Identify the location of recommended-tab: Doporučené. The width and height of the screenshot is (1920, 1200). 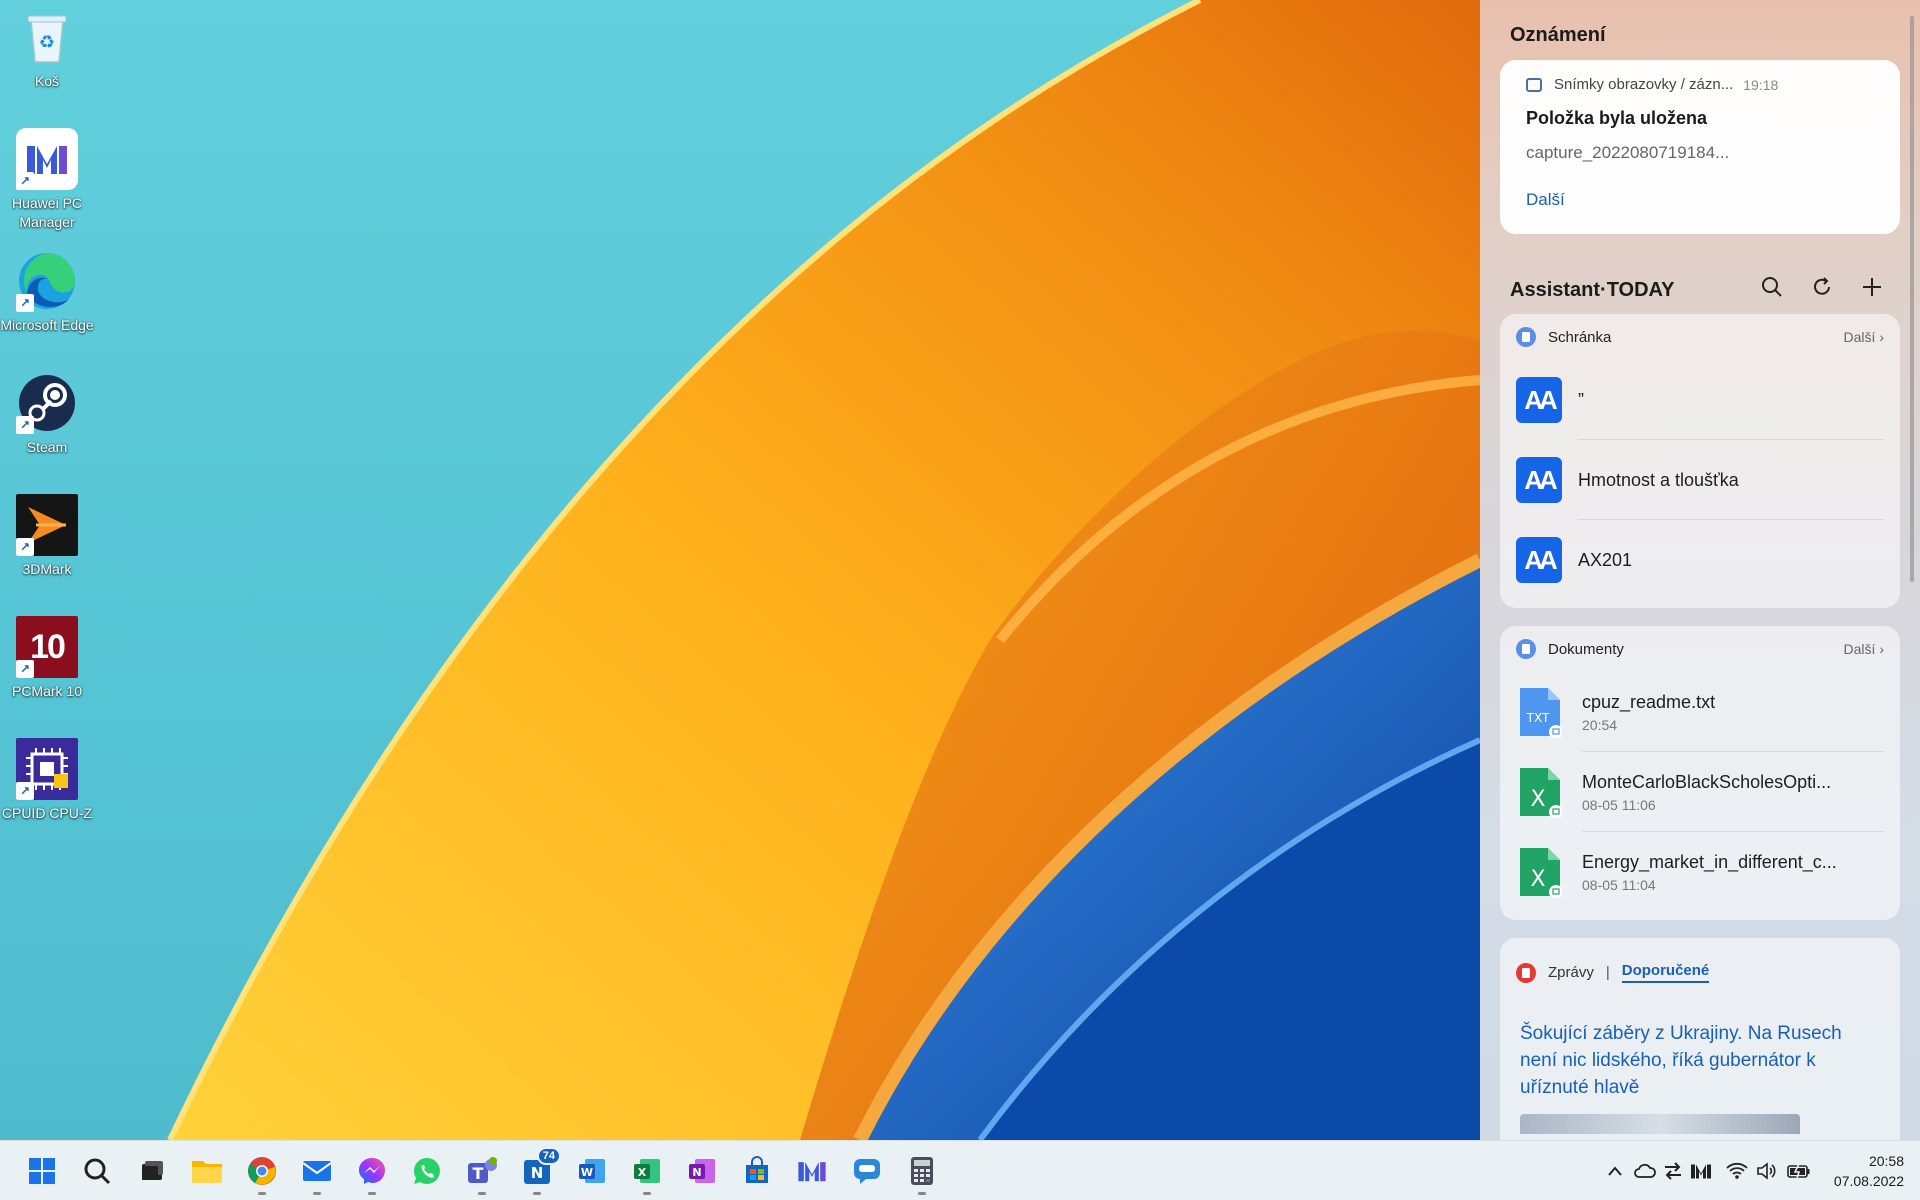
(1665, 972).